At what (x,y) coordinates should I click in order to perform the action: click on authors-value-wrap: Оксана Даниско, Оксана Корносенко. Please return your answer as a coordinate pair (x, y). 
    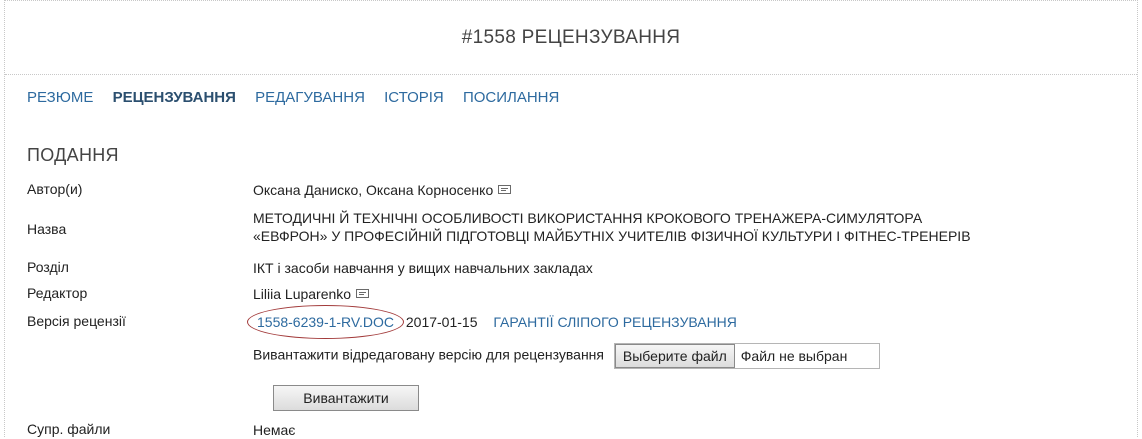
    Looking at the image, I should click on (382, 190).